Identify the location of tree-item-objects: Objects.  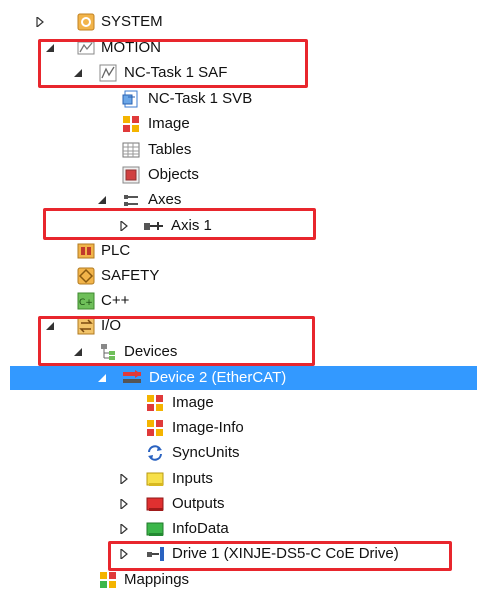
(238, 175).